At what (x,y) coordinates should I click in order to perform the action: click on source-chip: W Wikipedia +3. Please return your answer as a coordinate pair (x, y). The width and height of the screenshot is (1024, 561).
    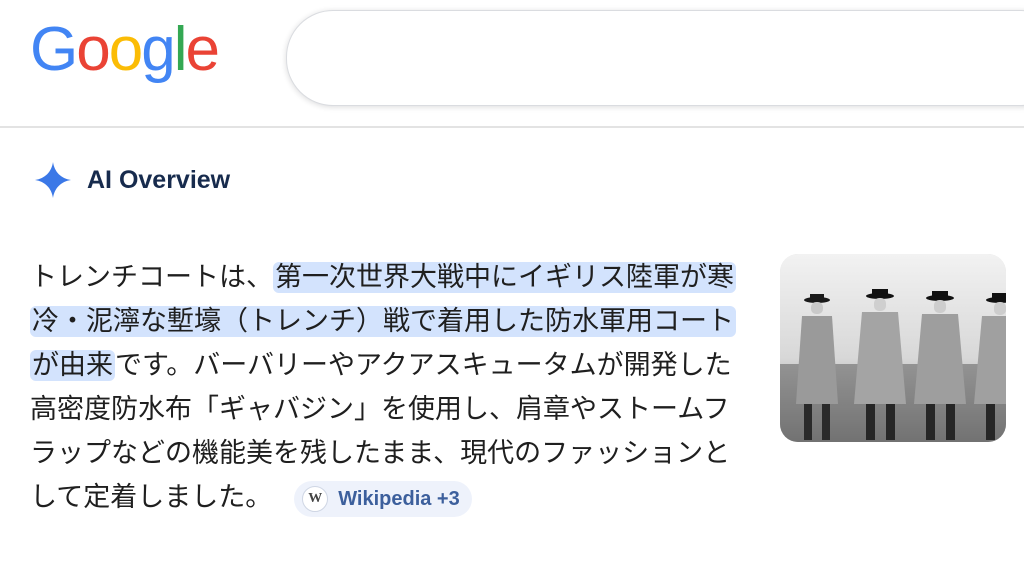
    Looking at the image, I should click on (383, 498).